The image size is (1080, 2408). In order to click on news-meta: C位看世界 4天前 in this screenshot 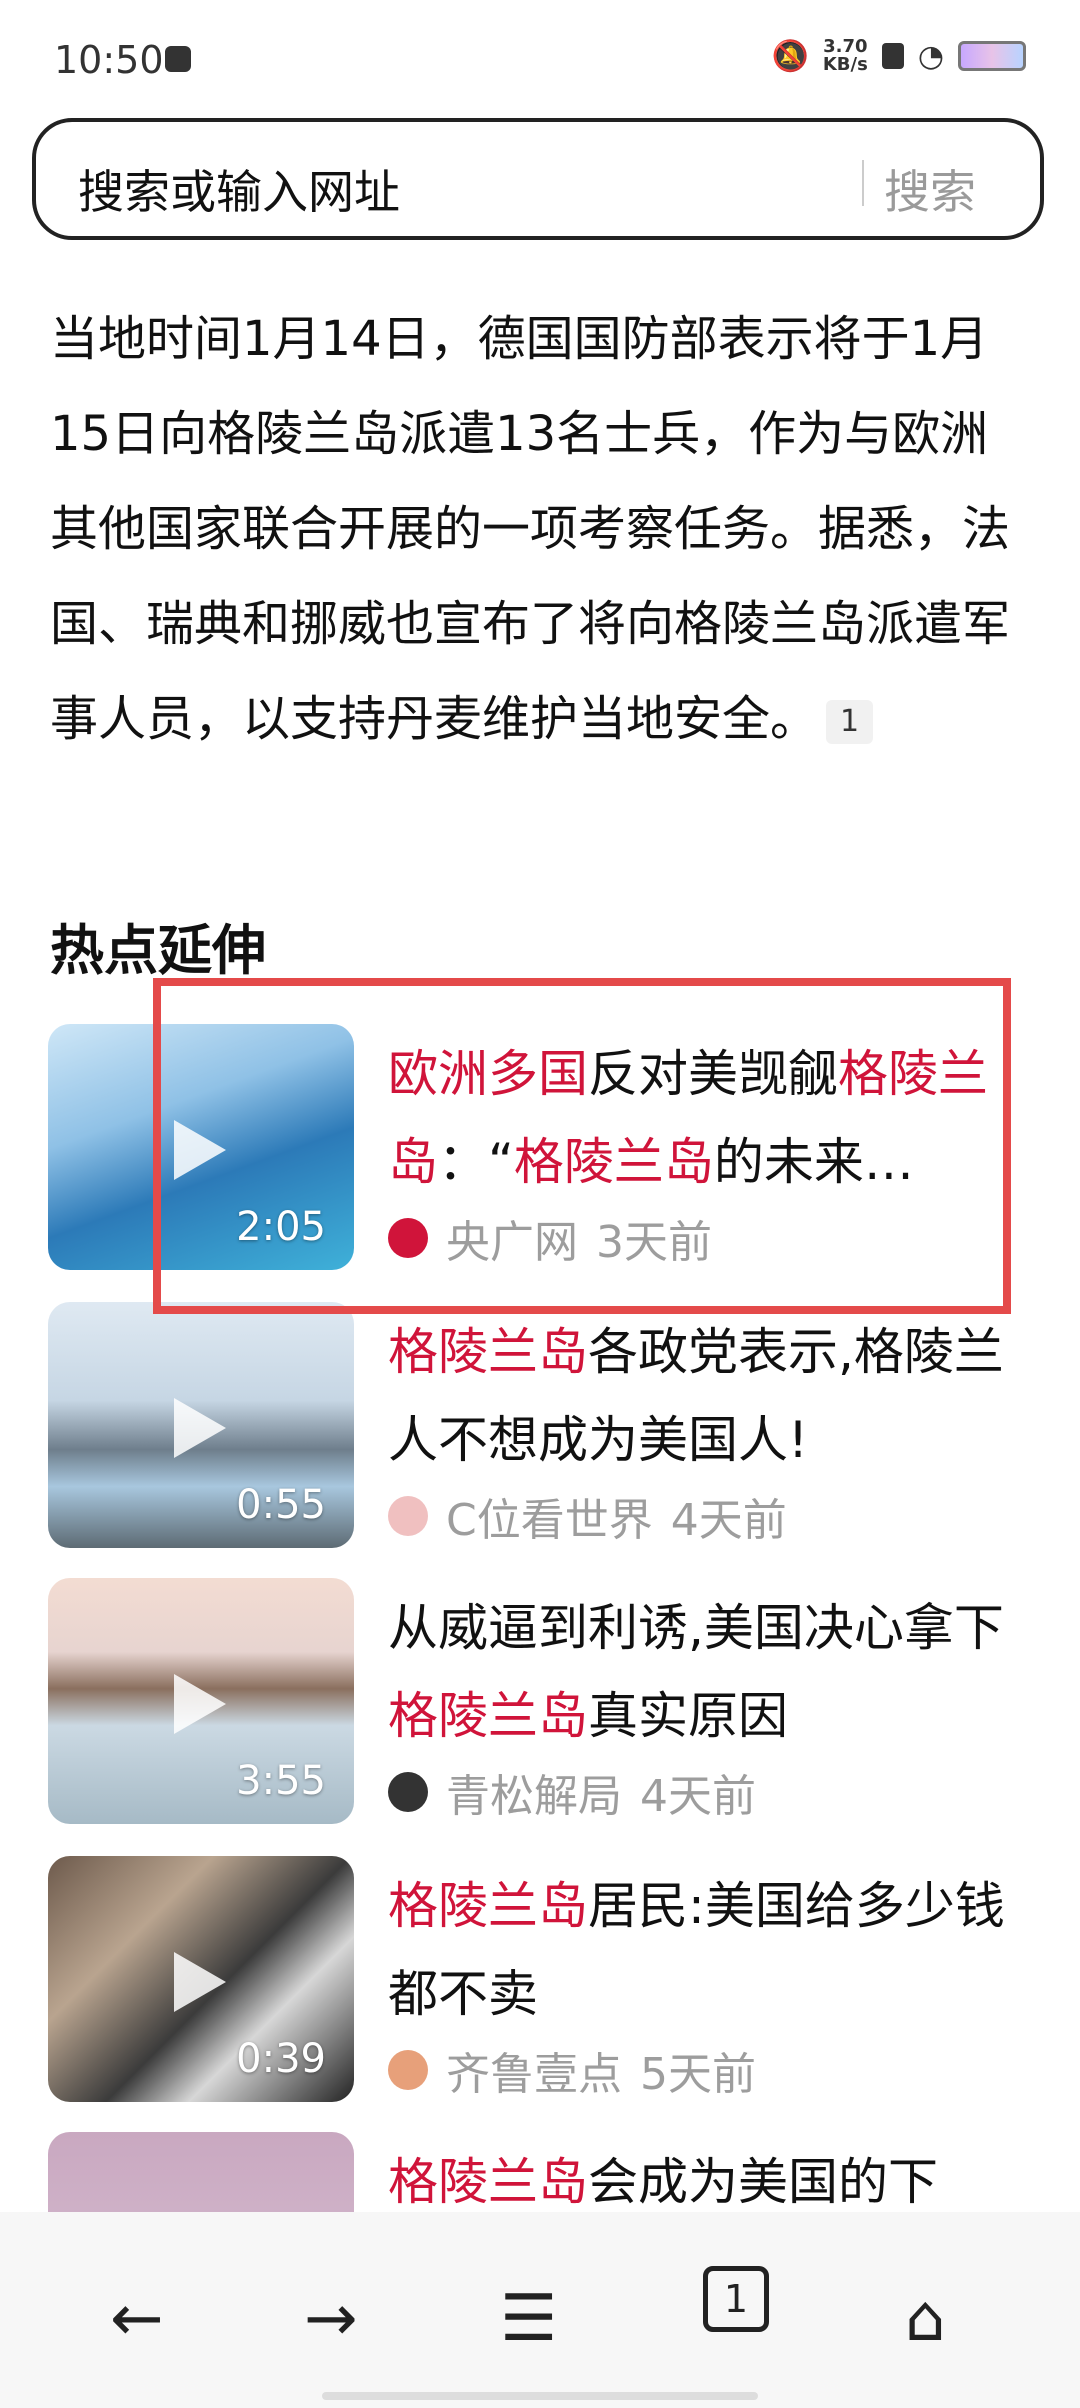, I will do `click(587, 1516)`.